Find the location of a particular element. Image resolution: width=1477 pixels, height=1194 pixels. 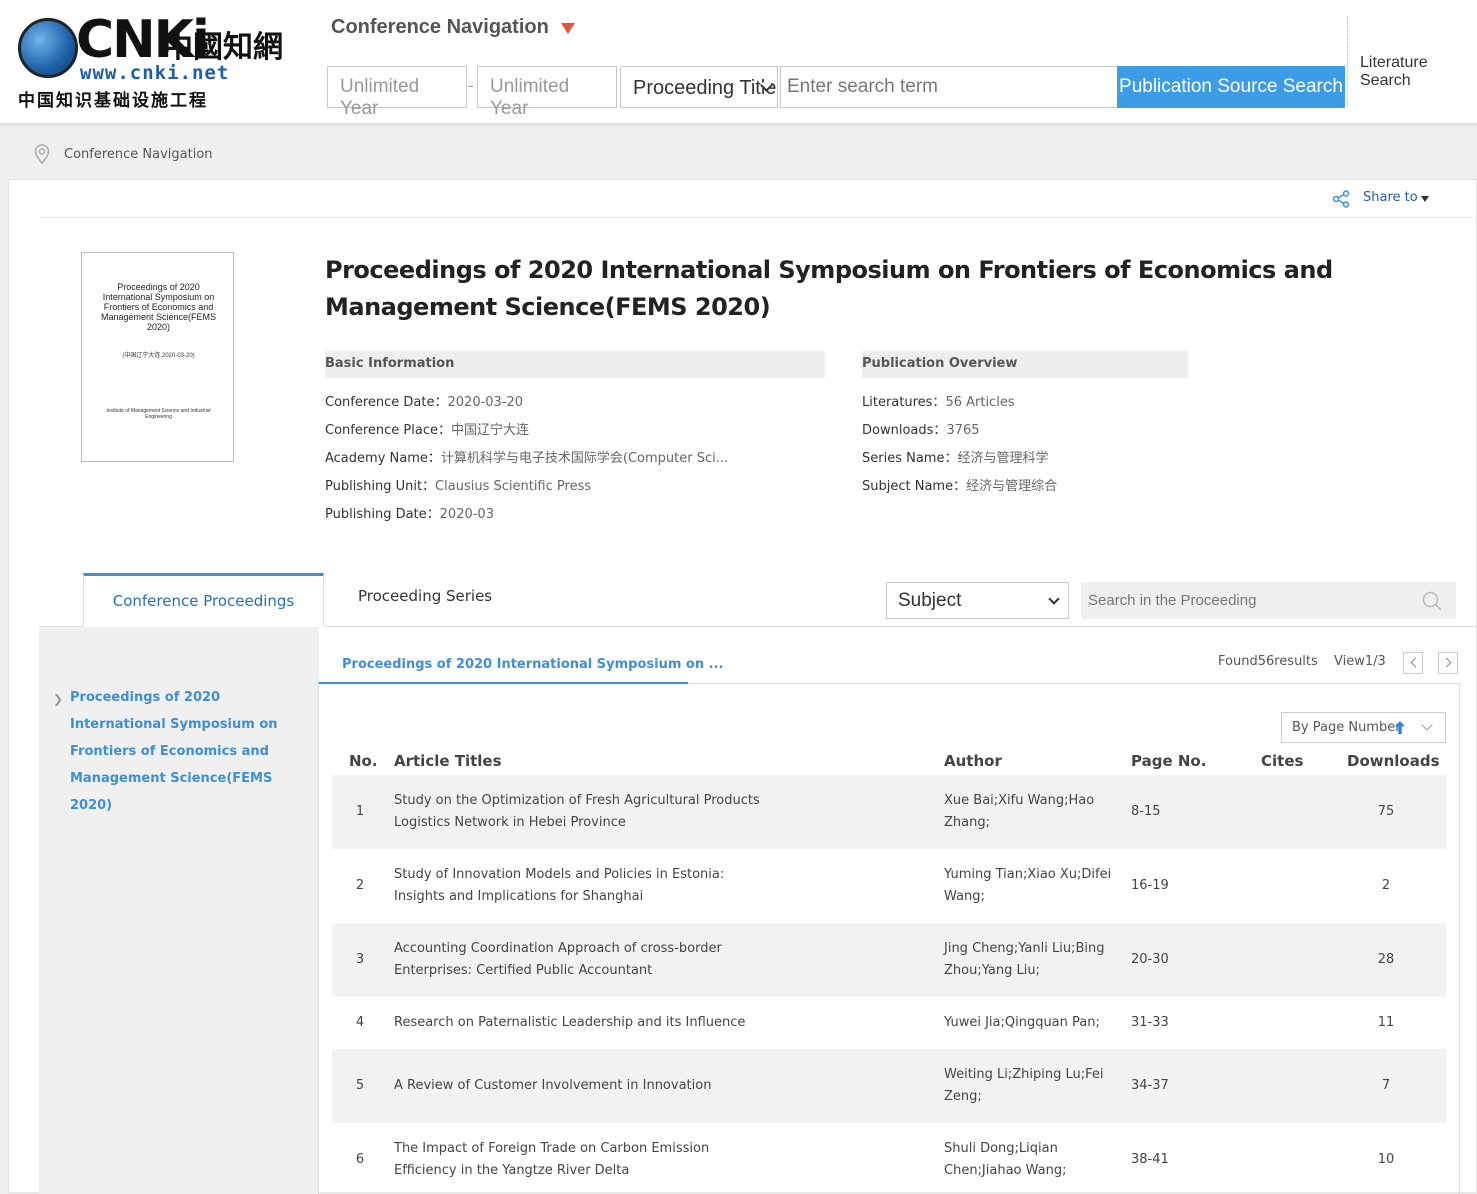

col-header-author: Author is located at coordinates (973, 761).